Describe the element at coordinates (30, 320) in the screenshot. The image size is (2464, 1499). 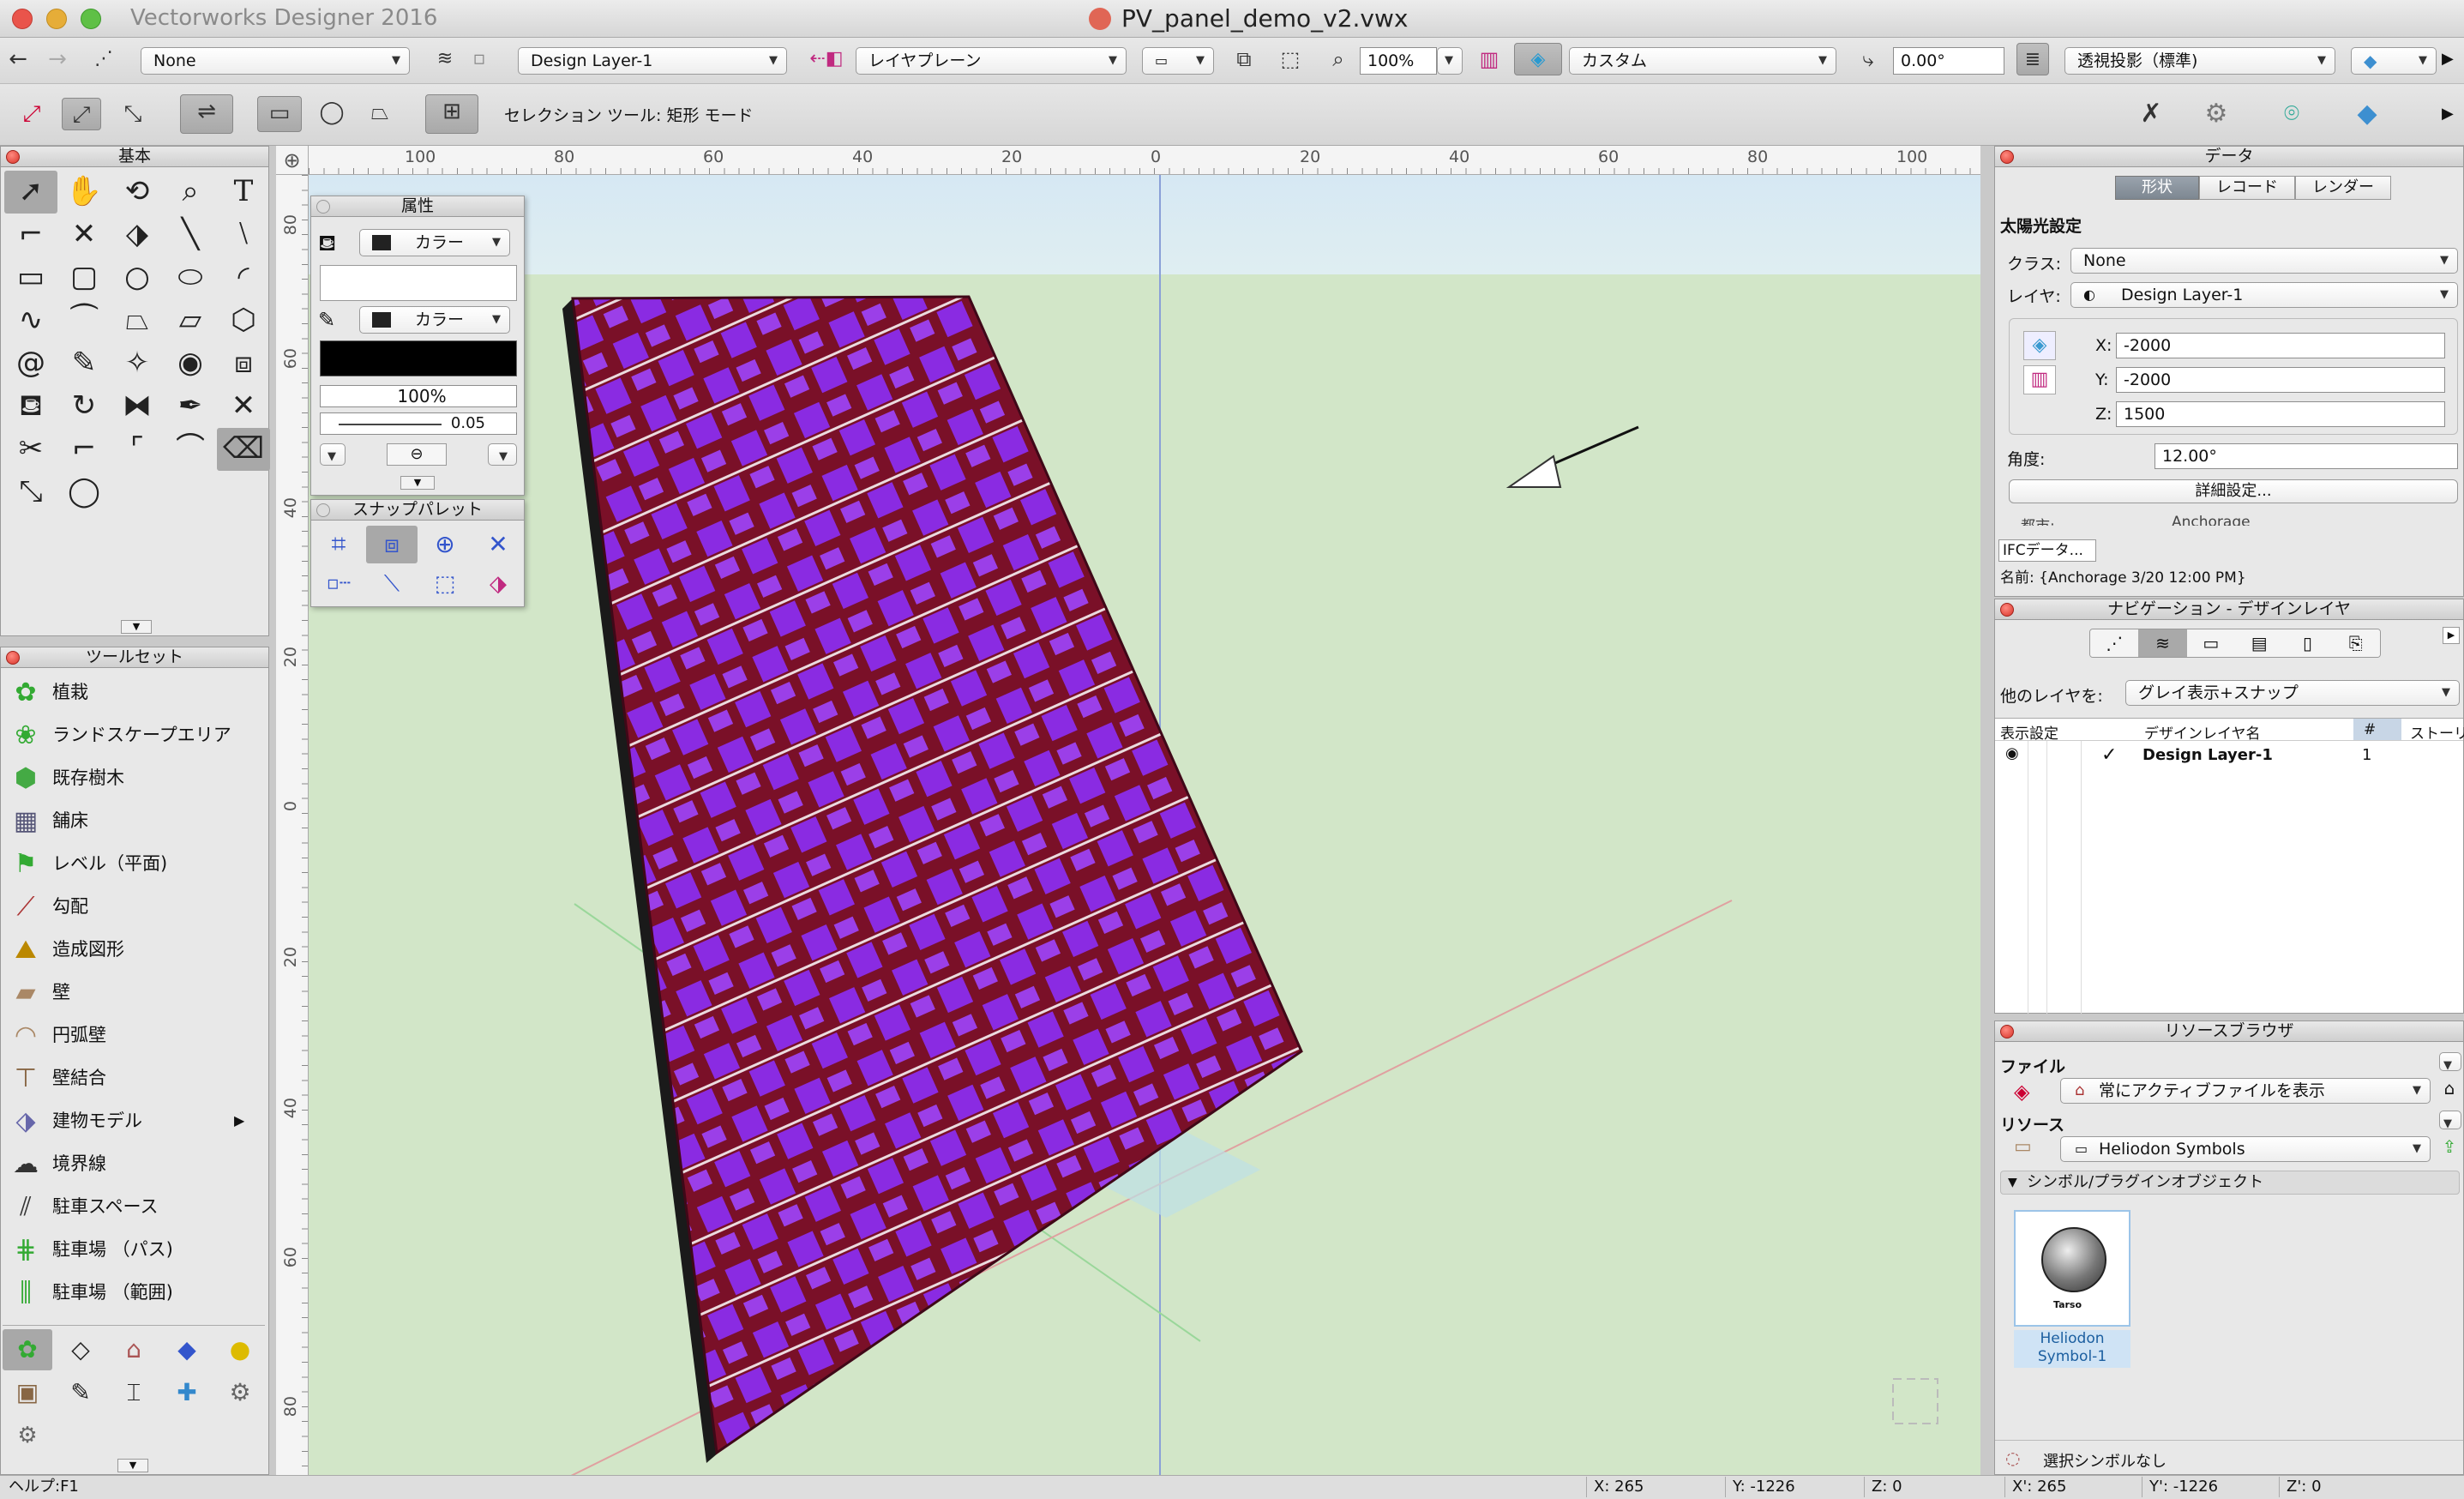
I see `freehand-icon: ∿` at that location.